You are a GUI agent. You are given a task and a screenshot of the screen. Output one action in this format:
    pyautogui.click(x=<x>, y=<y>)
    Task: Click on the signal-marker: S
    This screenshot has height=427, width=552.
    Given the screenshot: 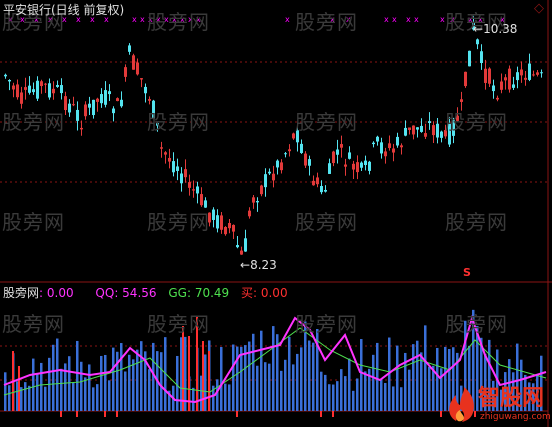 What is the action you would take?
    pyautogui.click(x=467, y=272)
    